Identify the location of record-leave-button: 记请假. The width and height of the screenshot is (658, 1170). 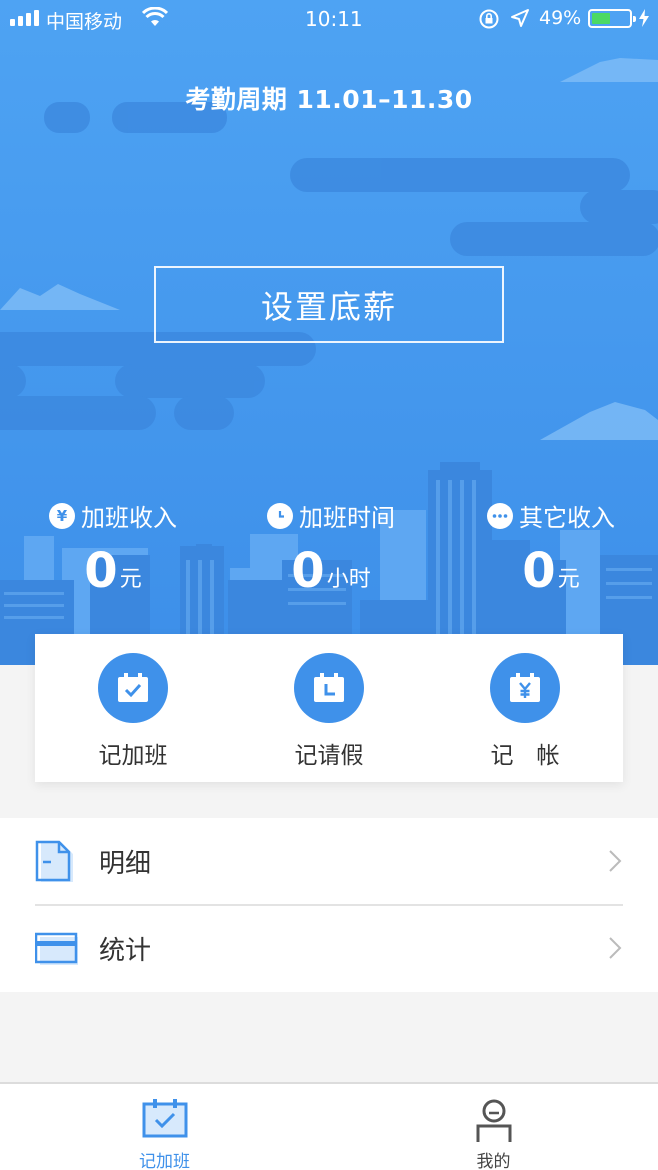
(329, 708).